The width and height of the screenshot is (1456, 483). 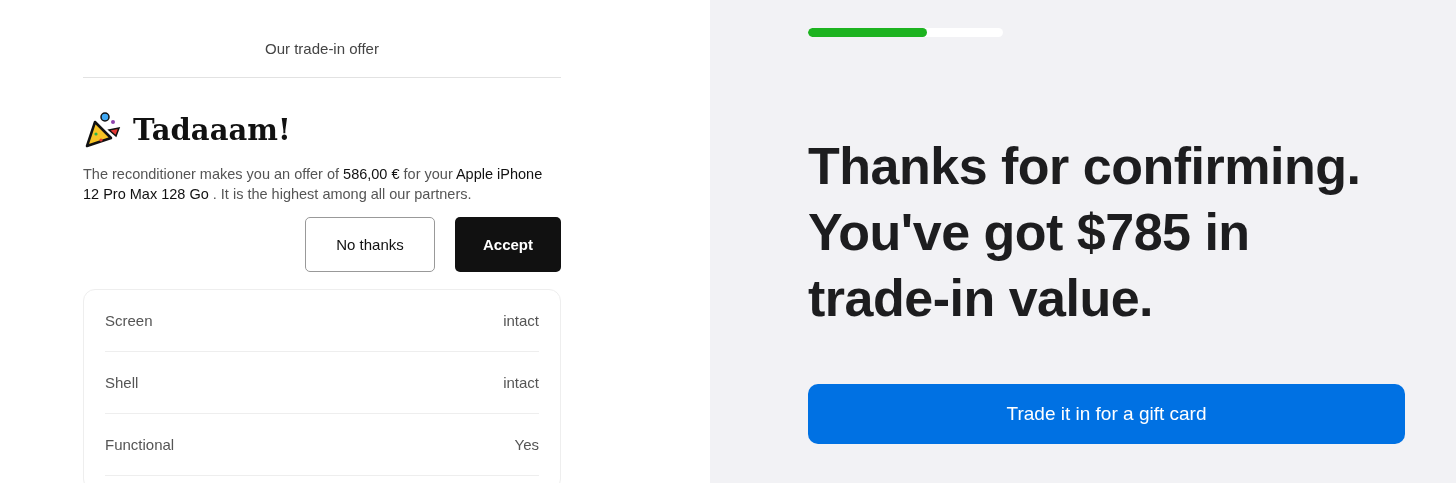 What do you see at coordinates (122, 382) in the screenshot?
I see `condition-label: Shell` at bounding box center [122, 382].